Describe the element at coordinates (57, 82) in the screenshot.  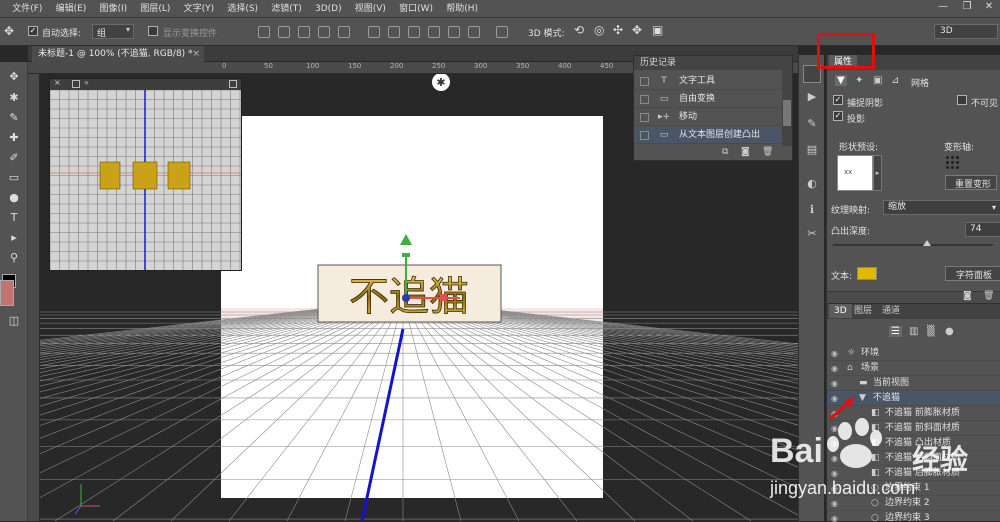
I see `close-view-icon: ×` at that location.